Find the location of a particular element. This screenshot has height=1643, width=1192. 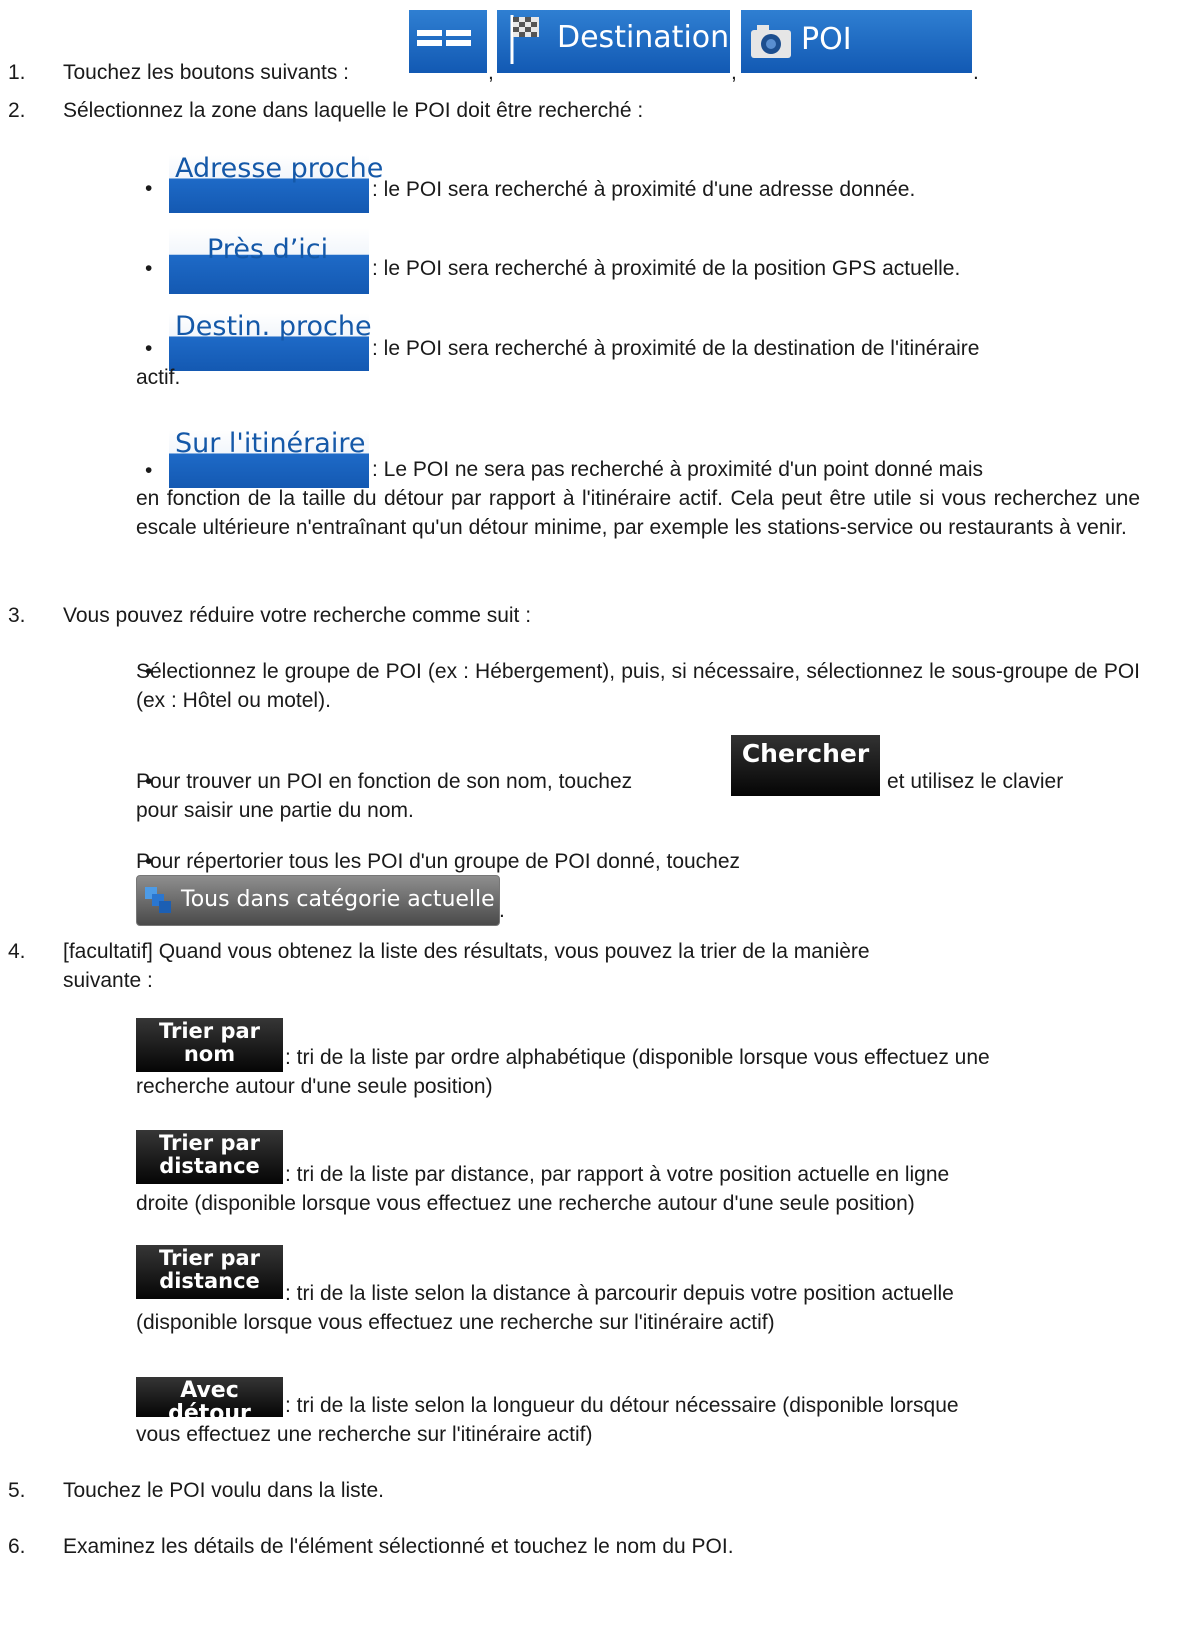

destination-button: Destination is located at coordinates (613, 41).